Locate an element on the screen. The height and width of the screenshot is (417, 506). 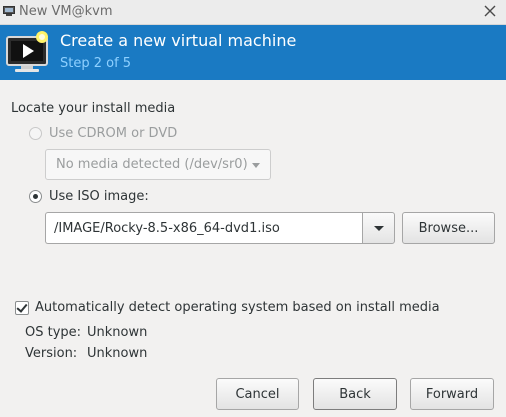
window-title: New VM@kvm is located at coordinates (66, 11).